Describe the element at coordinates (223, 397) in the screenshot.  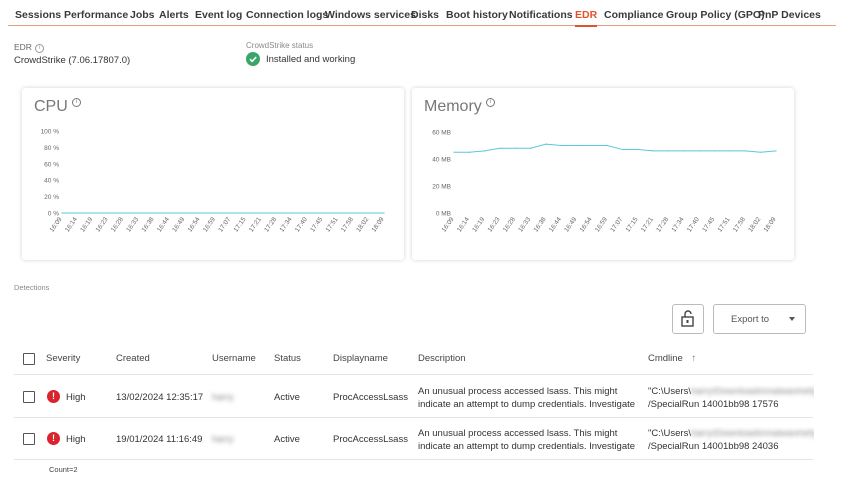
I see `username-cell: harry` at that location.